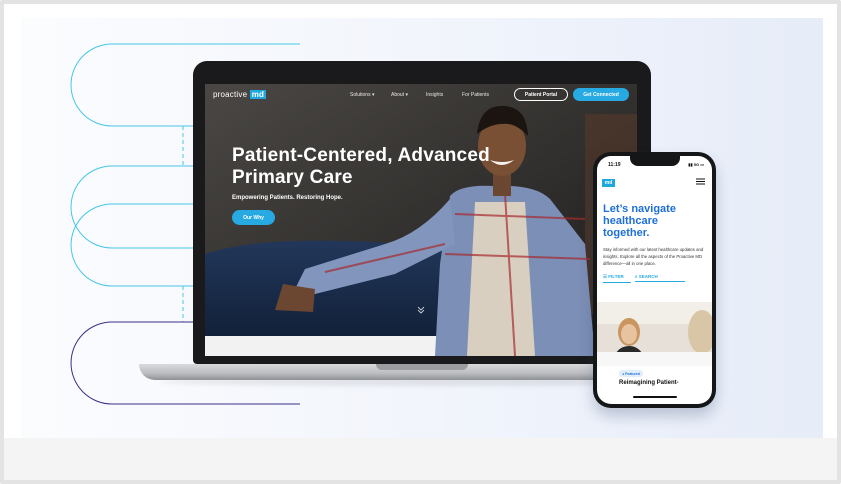 This screenshot has height=484, width=841. What do you see at coordinates (253, 217) in the screenshot?
I see `our-why-button: Our Why` at bounding box center [253, 217].